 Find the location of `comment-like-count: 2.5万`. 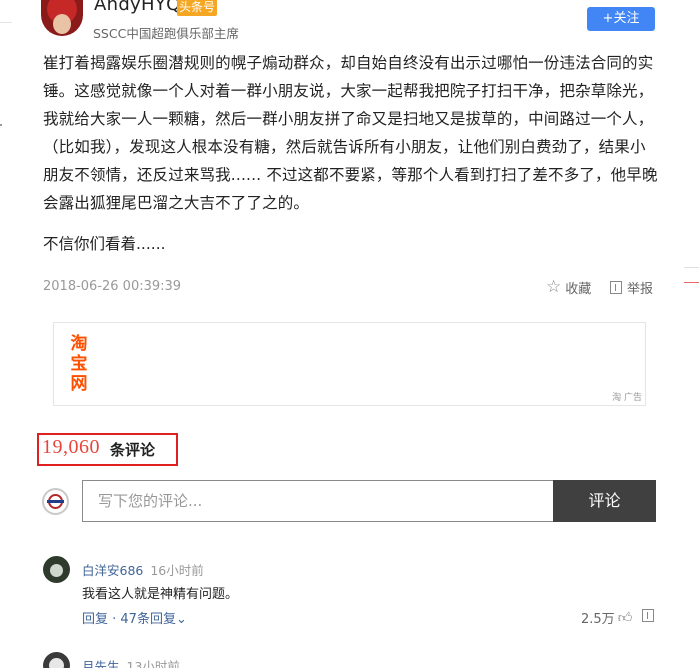

comment-like-count: 2.5万 is located at coordinates (598, 619).